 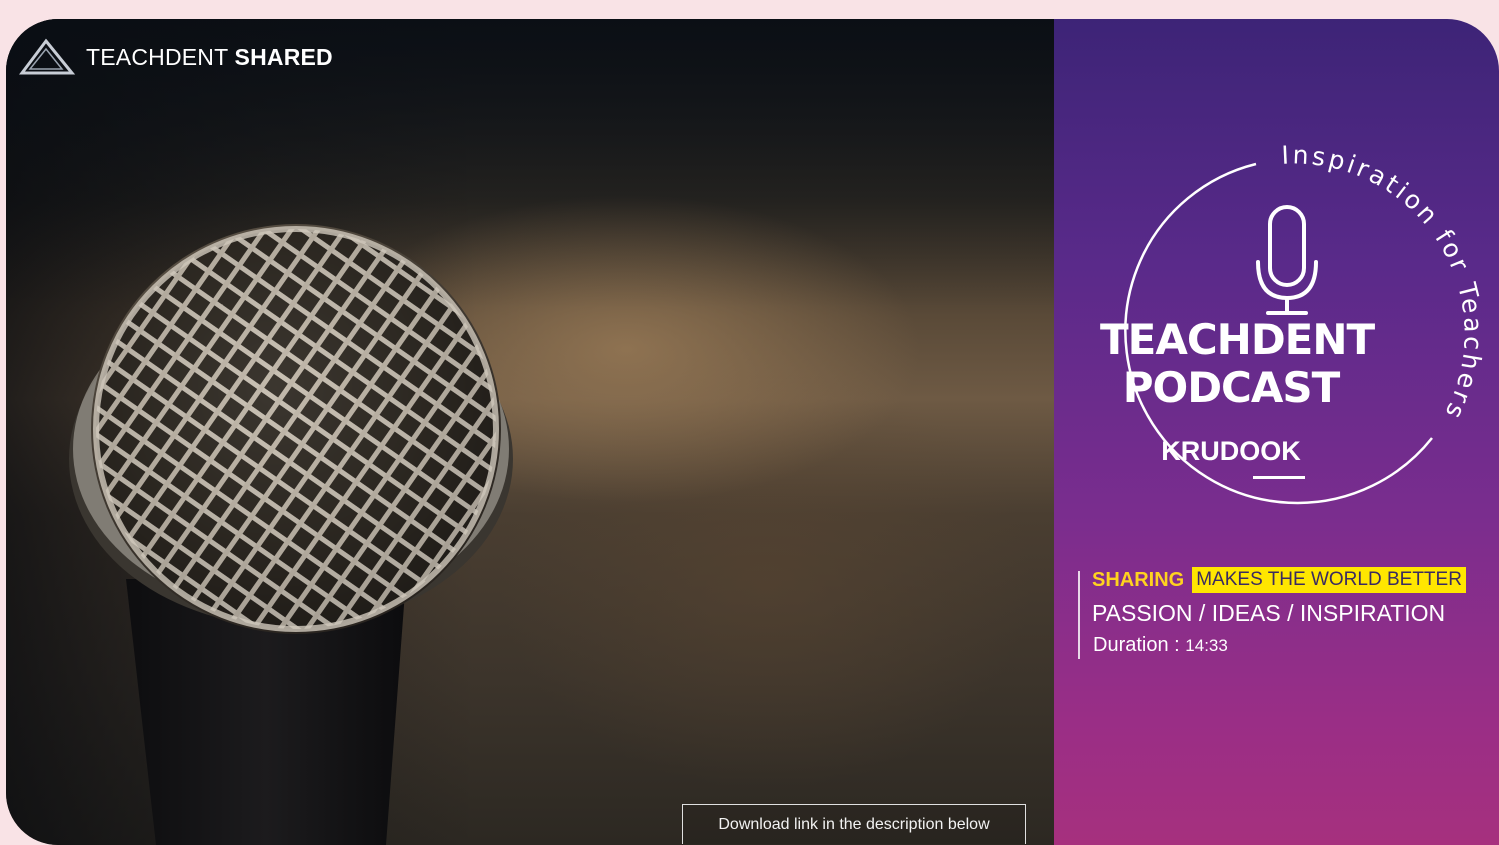 I want to click on topics-text: PASSION / IDEAS / INSPIRATION, so click(x=1269, y=613).